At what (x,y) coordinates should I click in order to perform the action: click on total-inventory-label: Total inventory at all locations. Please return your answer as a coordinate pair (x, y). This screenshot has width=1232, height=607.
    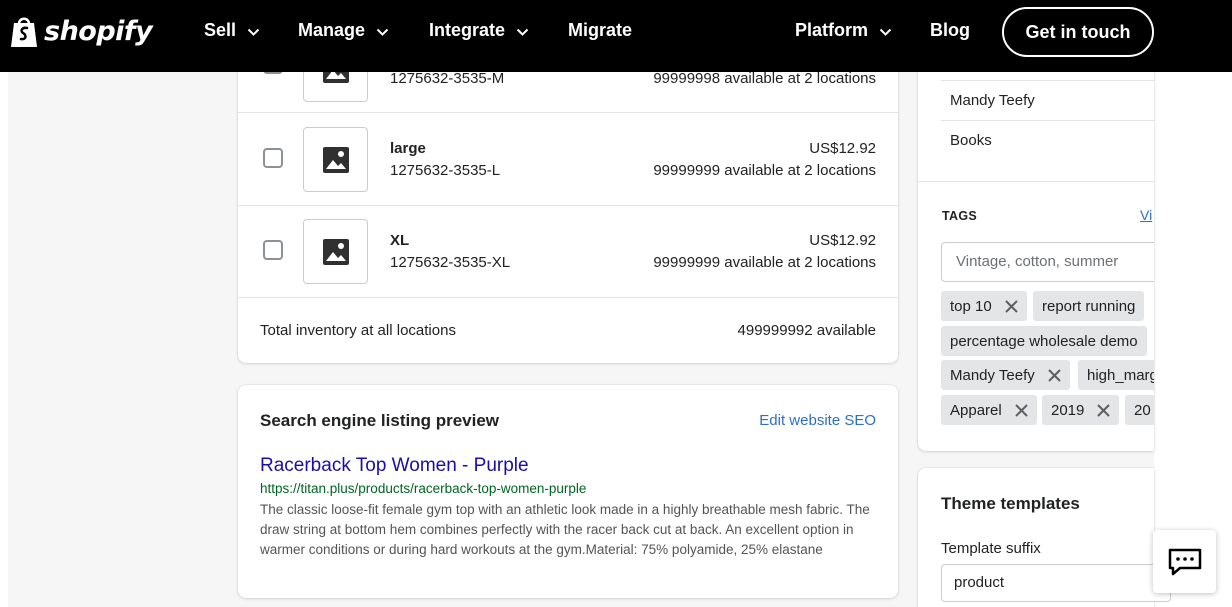
    Looking at the image, I should click on (358, 330).